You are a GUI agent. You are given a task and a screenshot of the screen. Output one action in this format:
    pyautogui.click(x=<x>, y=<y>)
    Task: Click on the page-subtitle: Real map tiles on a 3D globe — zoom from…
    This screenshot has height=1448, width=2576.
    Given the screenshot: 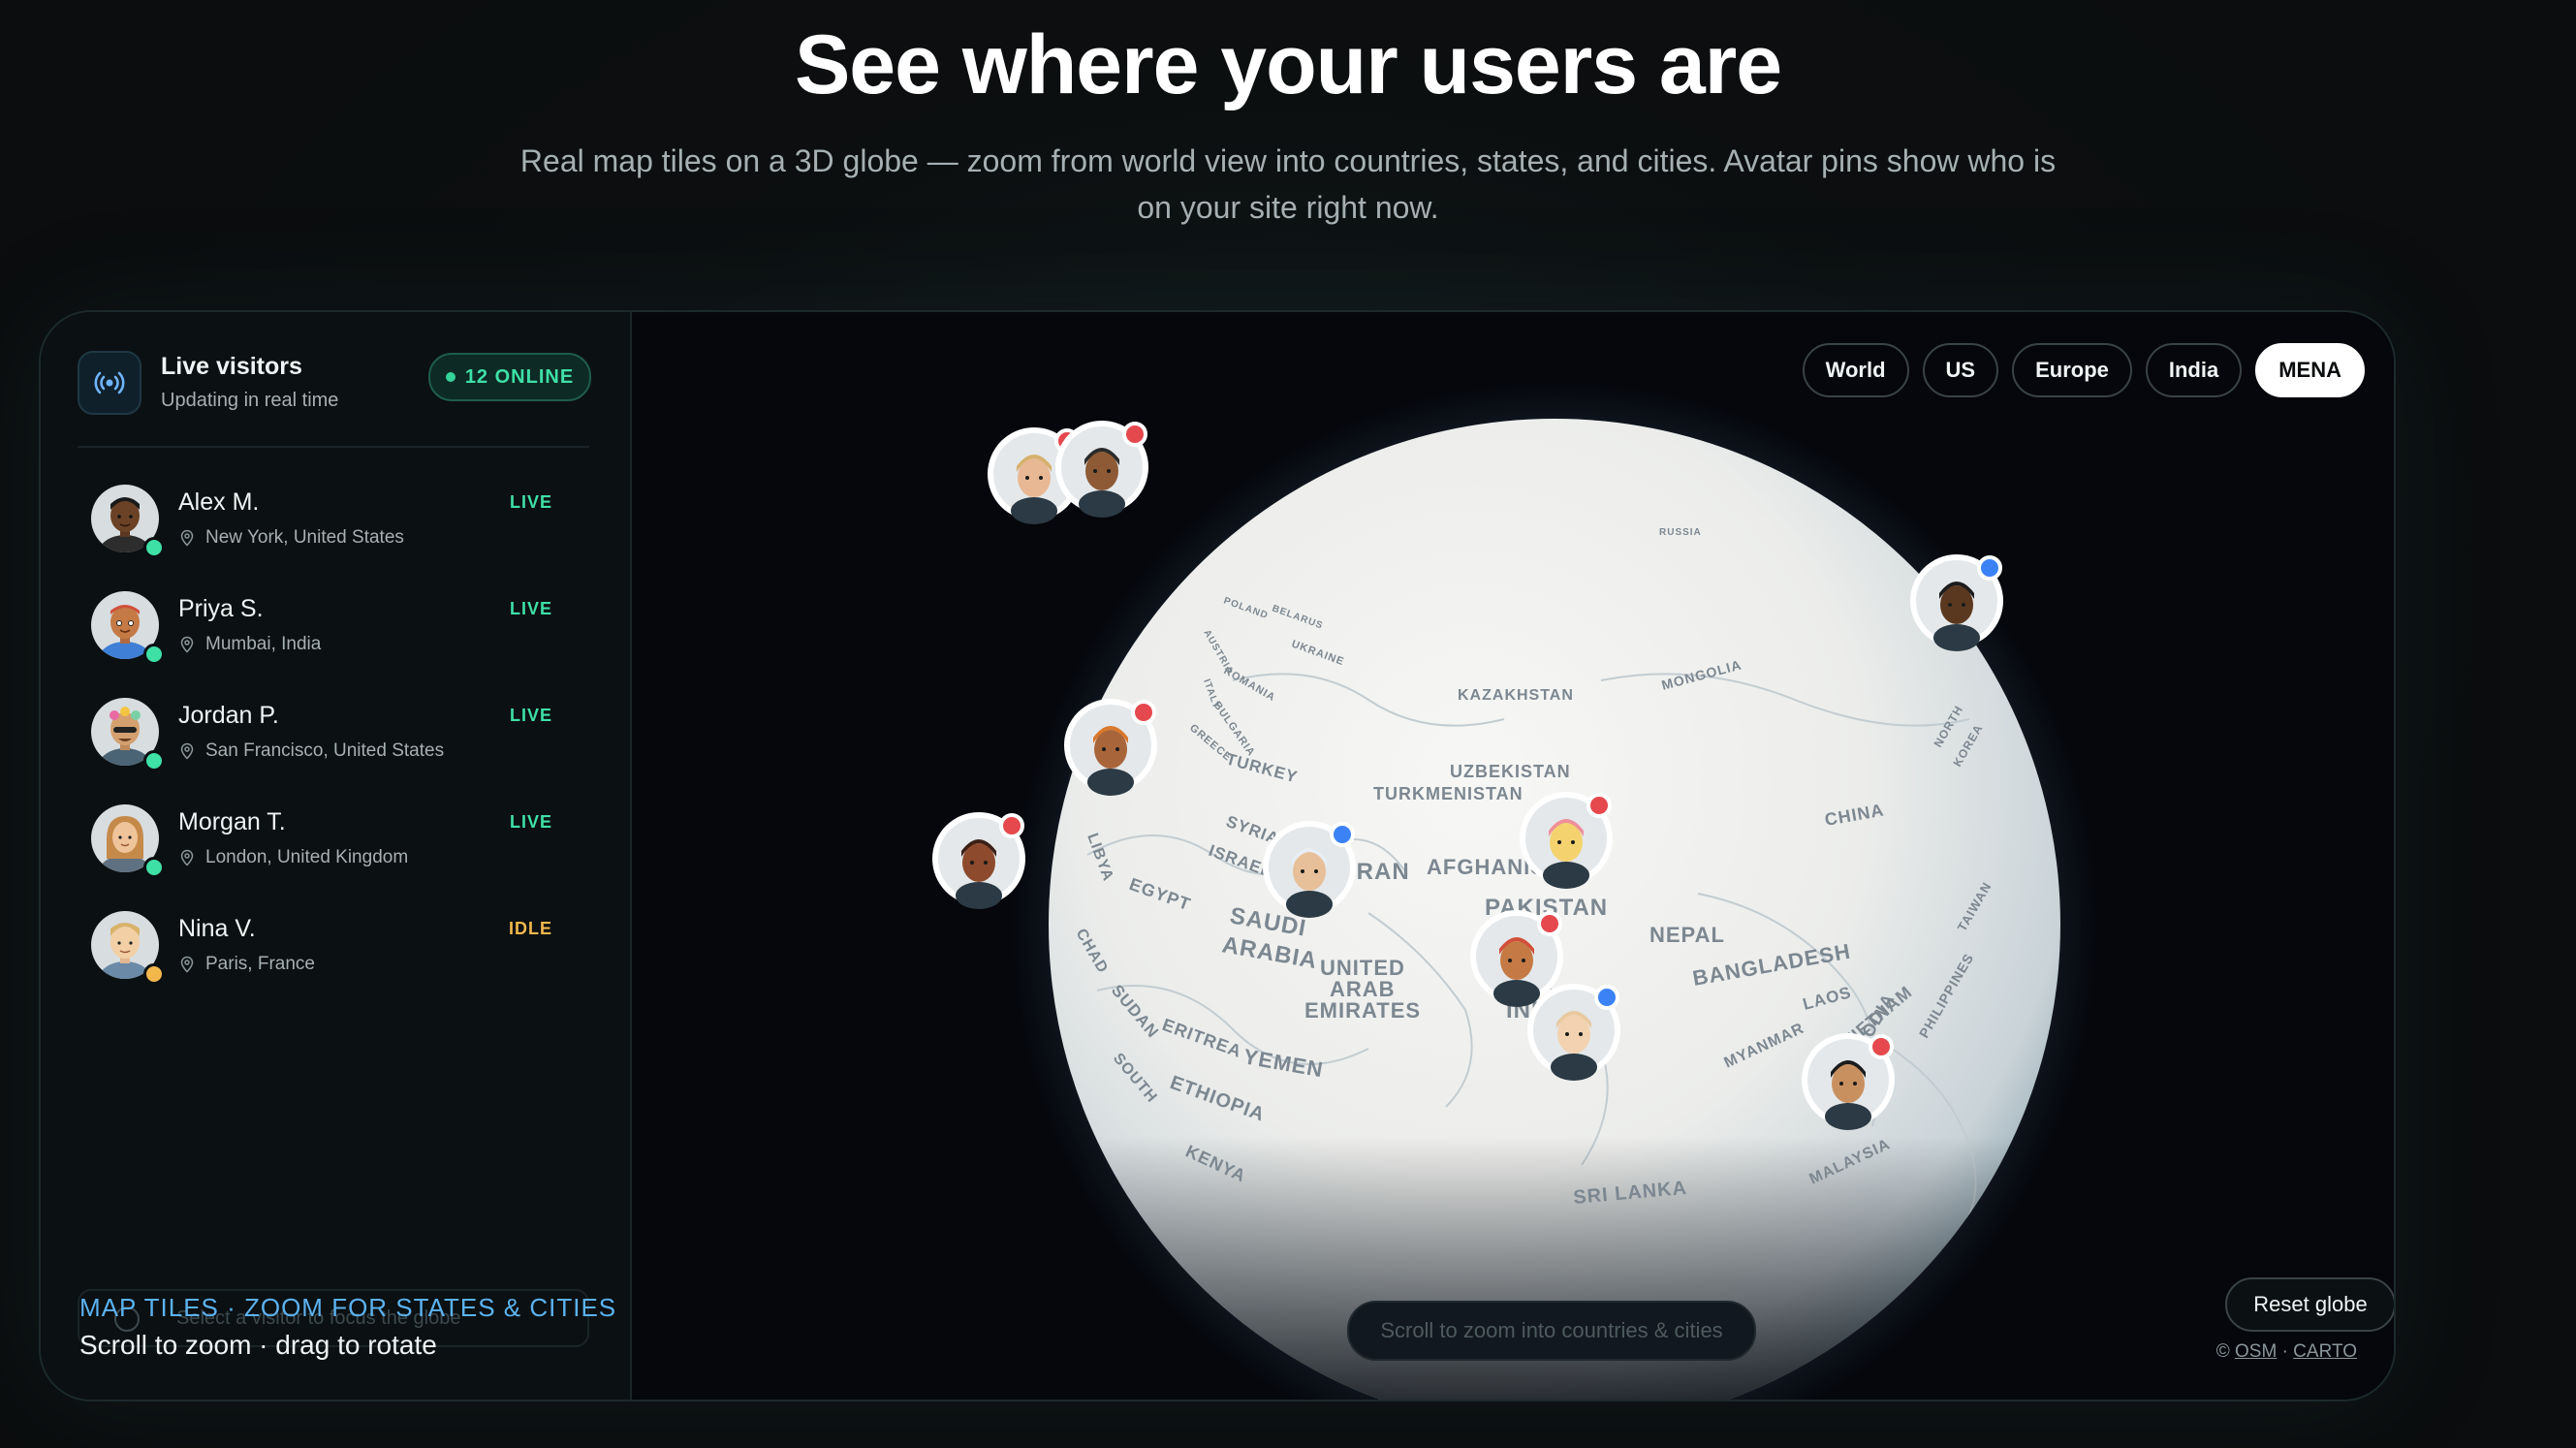 What is the action you would take?
    pyautogui.click(x=1288, y=184)
    